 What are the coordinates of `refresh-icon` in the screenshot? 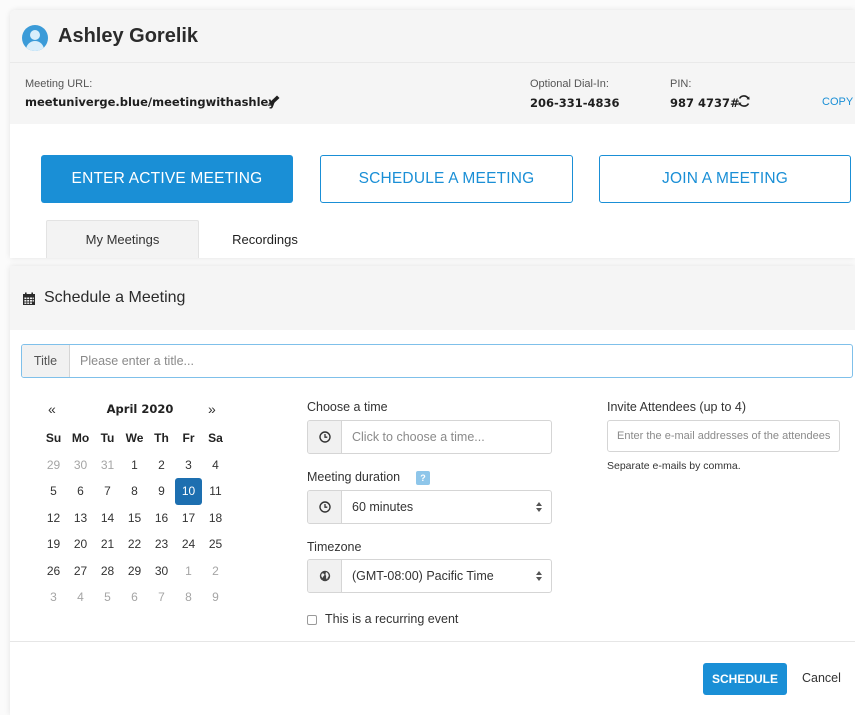 It's located at (744, 101).